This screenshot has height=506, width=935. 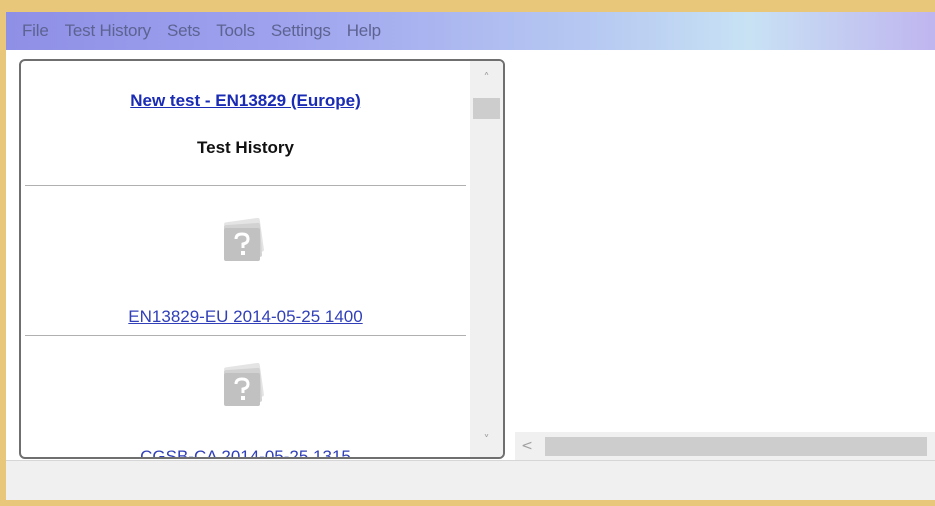 I want to click on status-bar, so click(x=470, y=480).